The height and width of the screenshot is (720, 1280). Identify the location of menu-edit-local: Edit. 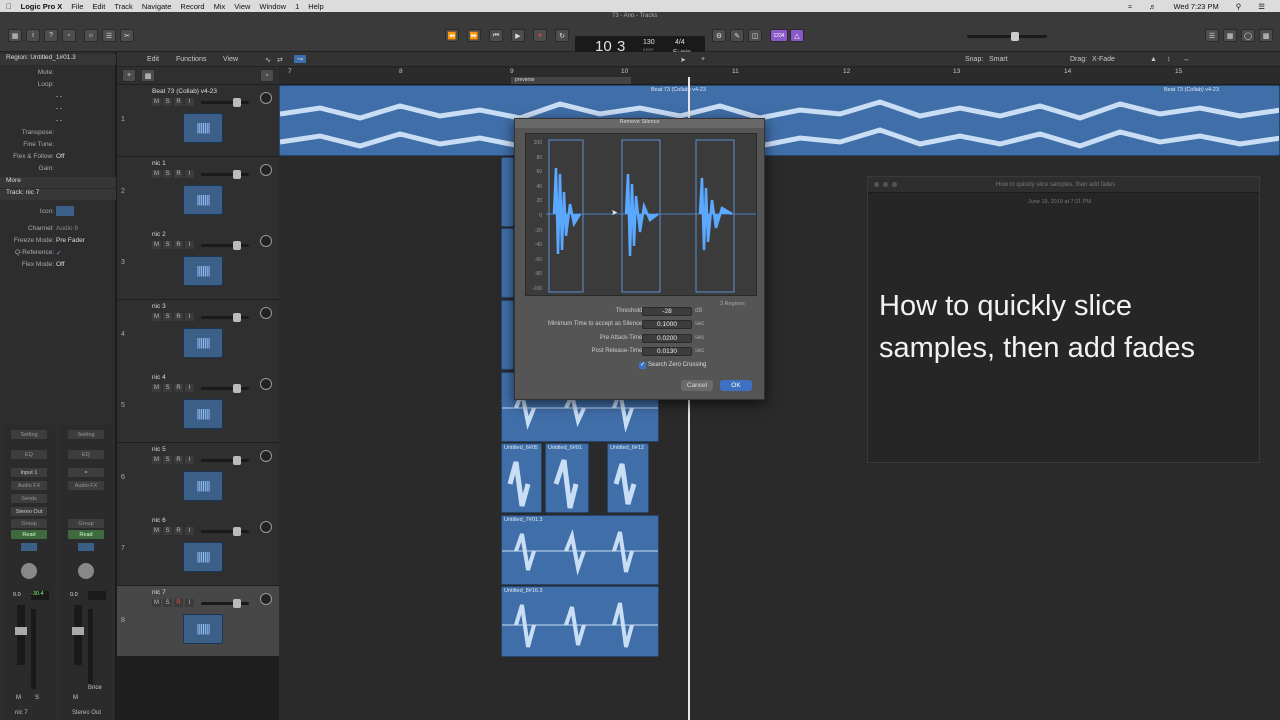
(153, 59).